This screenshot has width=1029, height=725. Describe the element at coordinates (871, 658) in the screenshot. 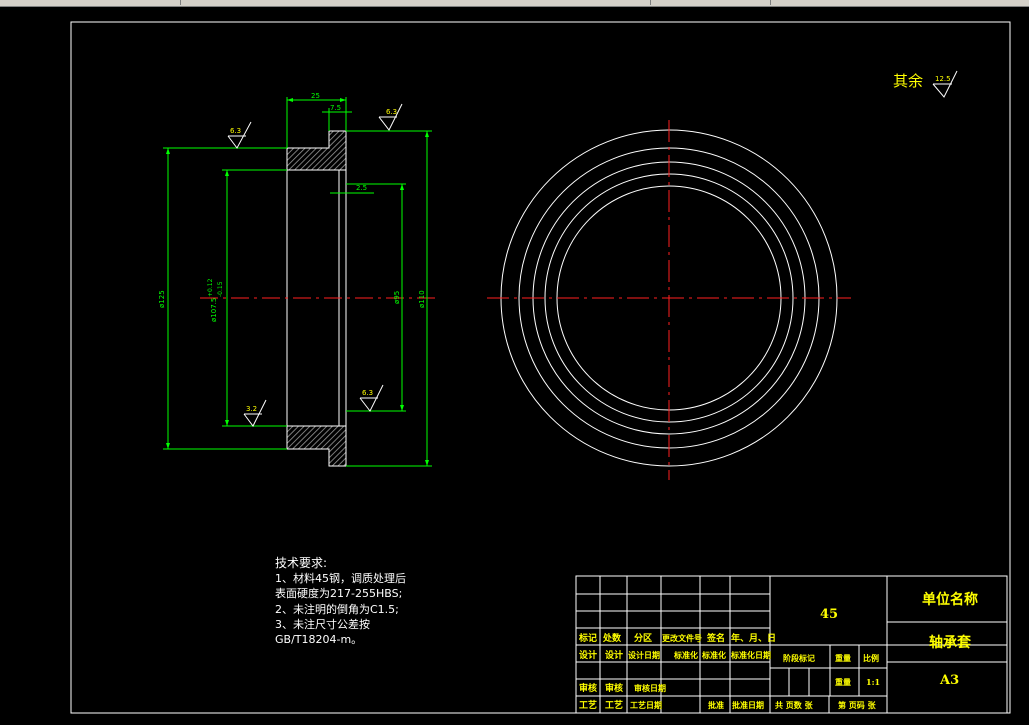

I see `tb-scale-label: 比例` at that location.